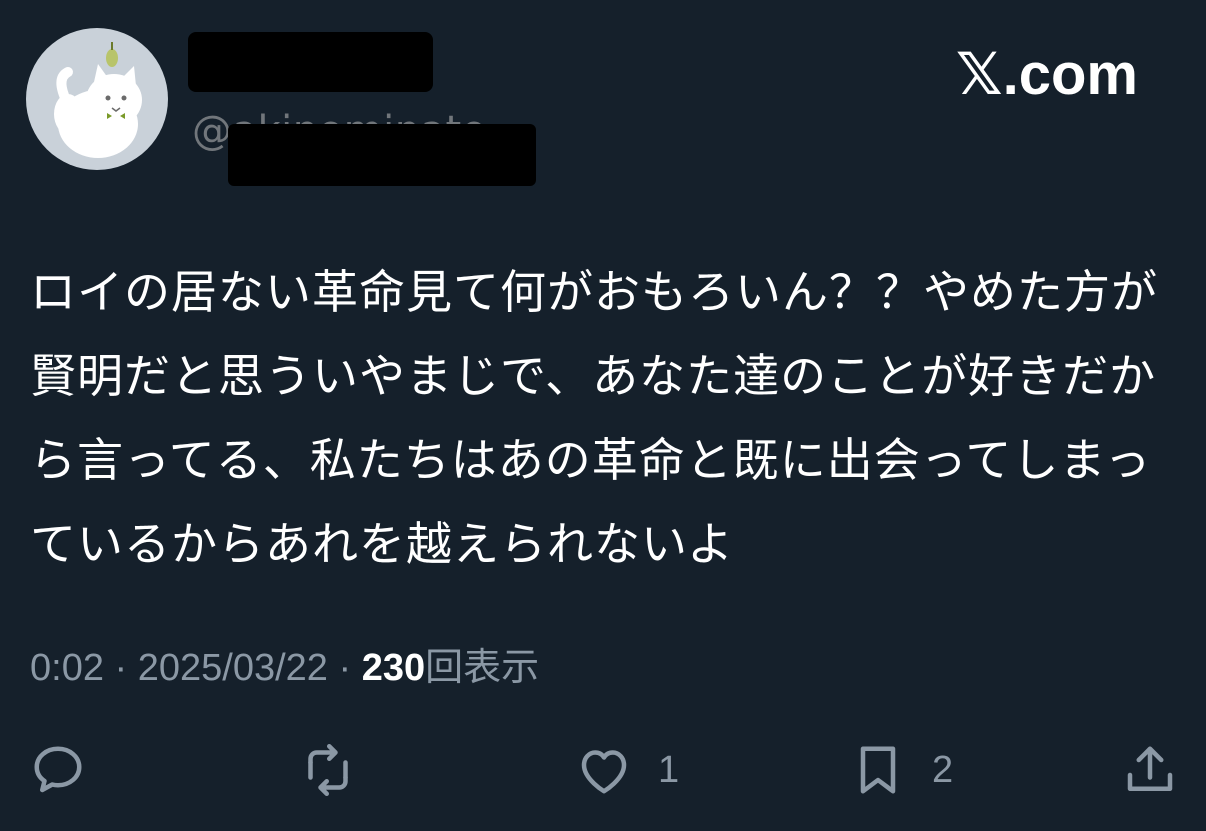 This screenshot has height=831, width=1206. What do you see at coordinates (669, 769) in the screenshot?
I see `like-count: 1` at bounding box center [669, 769].